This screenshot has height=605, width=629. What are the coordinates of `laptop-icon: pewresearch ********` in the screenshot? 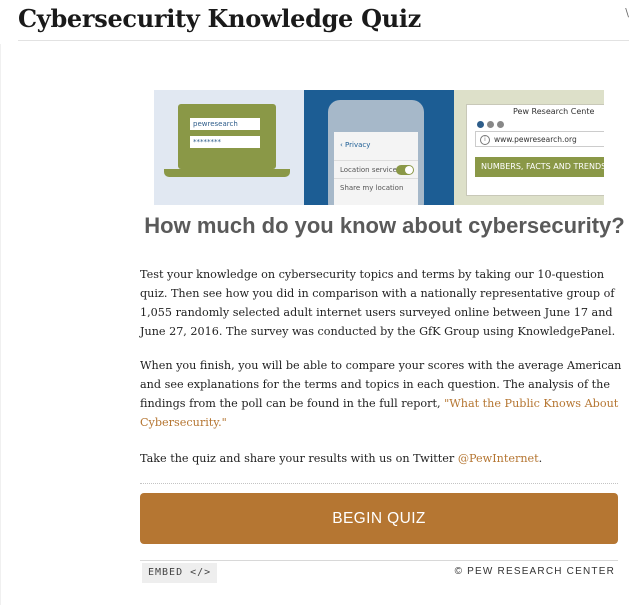 It's located at (227, 136).